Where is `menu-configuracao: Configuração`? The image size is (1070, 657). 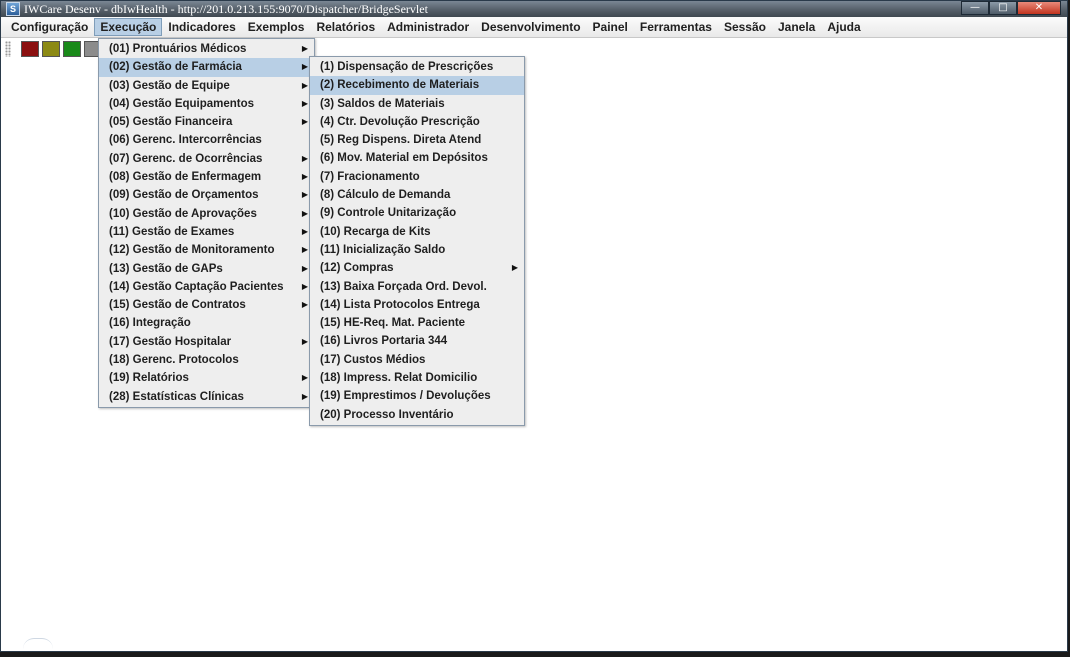 menu-configuracao: Configuração is located at coordinates (49, 27).